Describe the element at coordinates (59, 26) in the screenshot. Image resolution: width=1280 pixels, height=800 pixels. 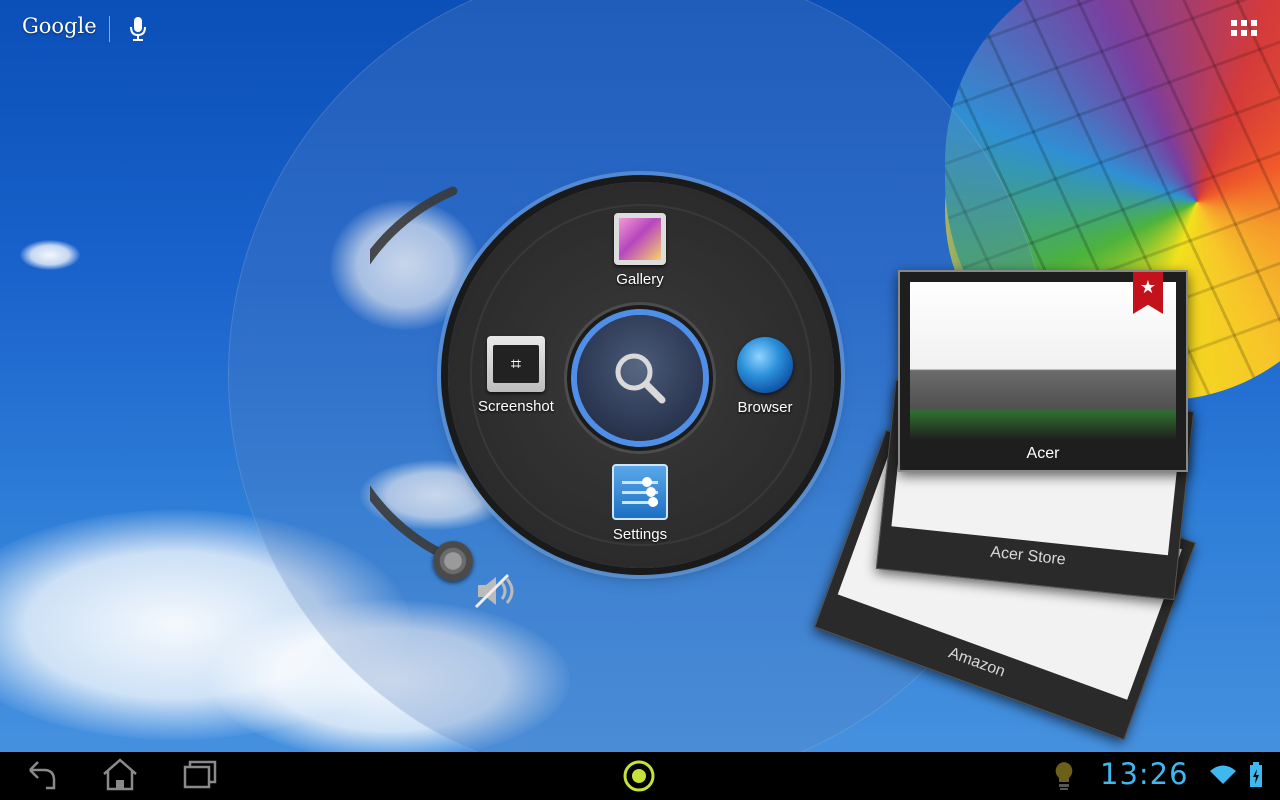
I see `google-search-label: Google` at that location.